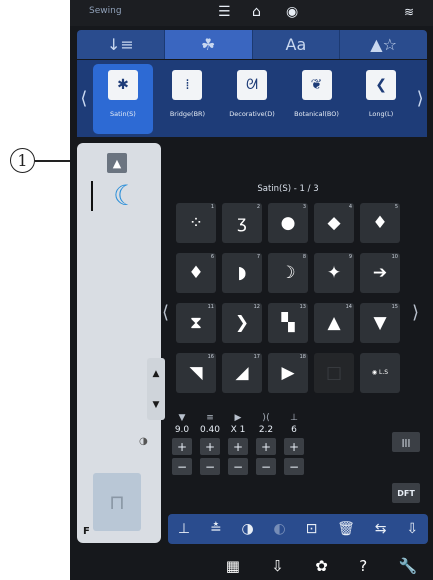 The height and width of the screenshot is (580, 433). Describe the element at coordinates (256, 12) in the screenshot. I see `home-icon: ⌂` at that location.